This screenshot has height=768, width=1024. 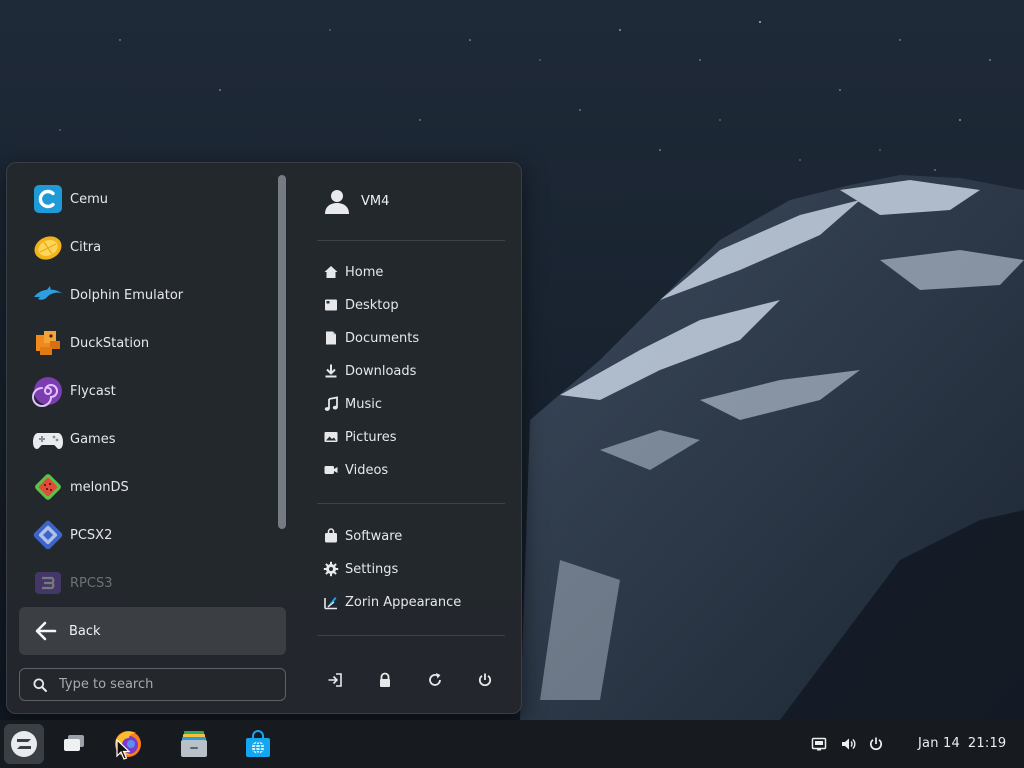 What do you see at coordinates (164, 684) in the screenshot?
I see `search-input` at bounding box center [164, 684].